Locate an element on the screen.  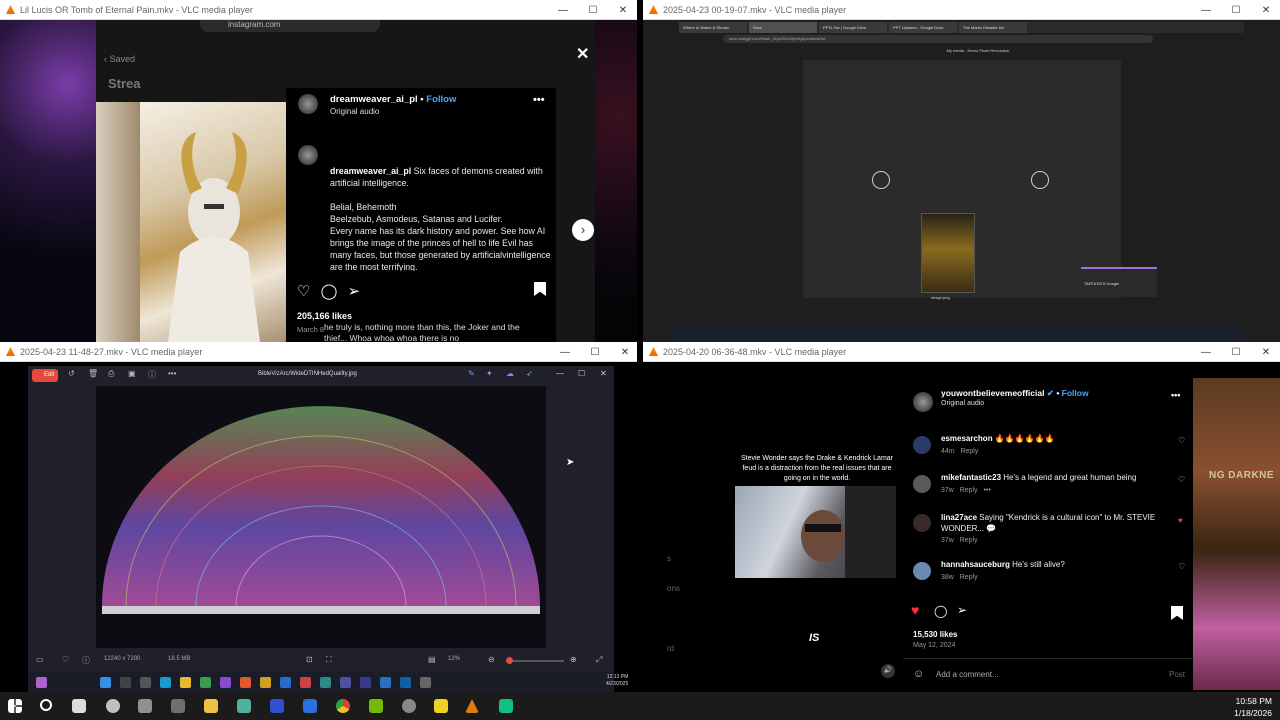
comment-liked-heart-icon: ♥ is located at coordinates (1180, 520).